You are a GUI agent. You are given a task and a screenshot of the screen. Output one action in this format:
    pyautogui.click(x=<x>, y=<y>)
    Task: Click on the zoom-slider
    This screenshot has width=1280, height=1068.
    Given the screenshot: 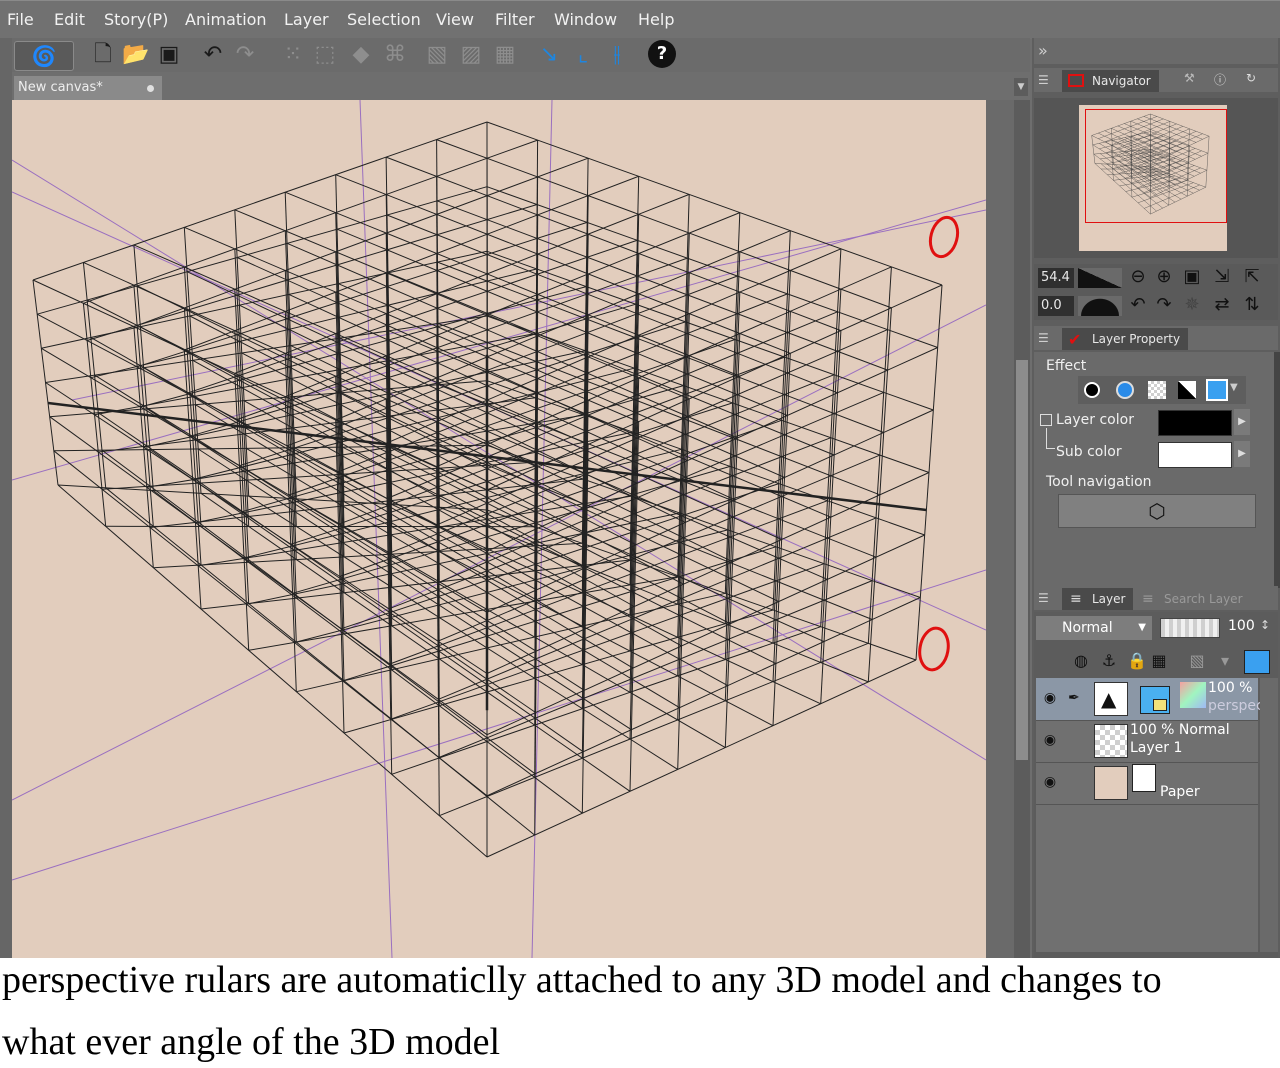 What is the action you would take?
    pyautogui.click(x=1100, y=278)
    